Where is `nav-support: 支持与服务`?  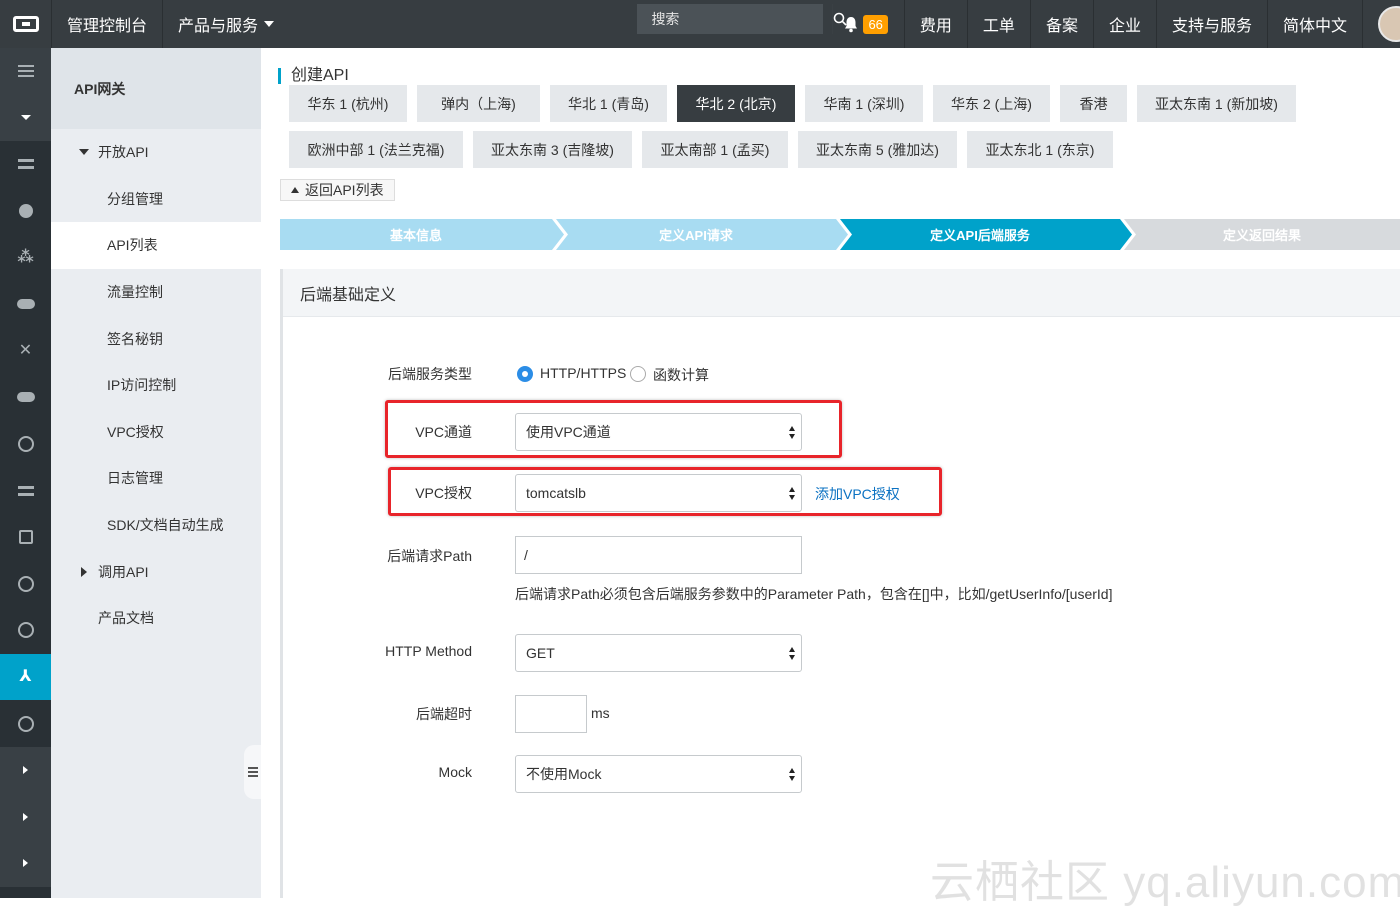
nav-support: 支持与服务 is located at coordinates (1211, 24).